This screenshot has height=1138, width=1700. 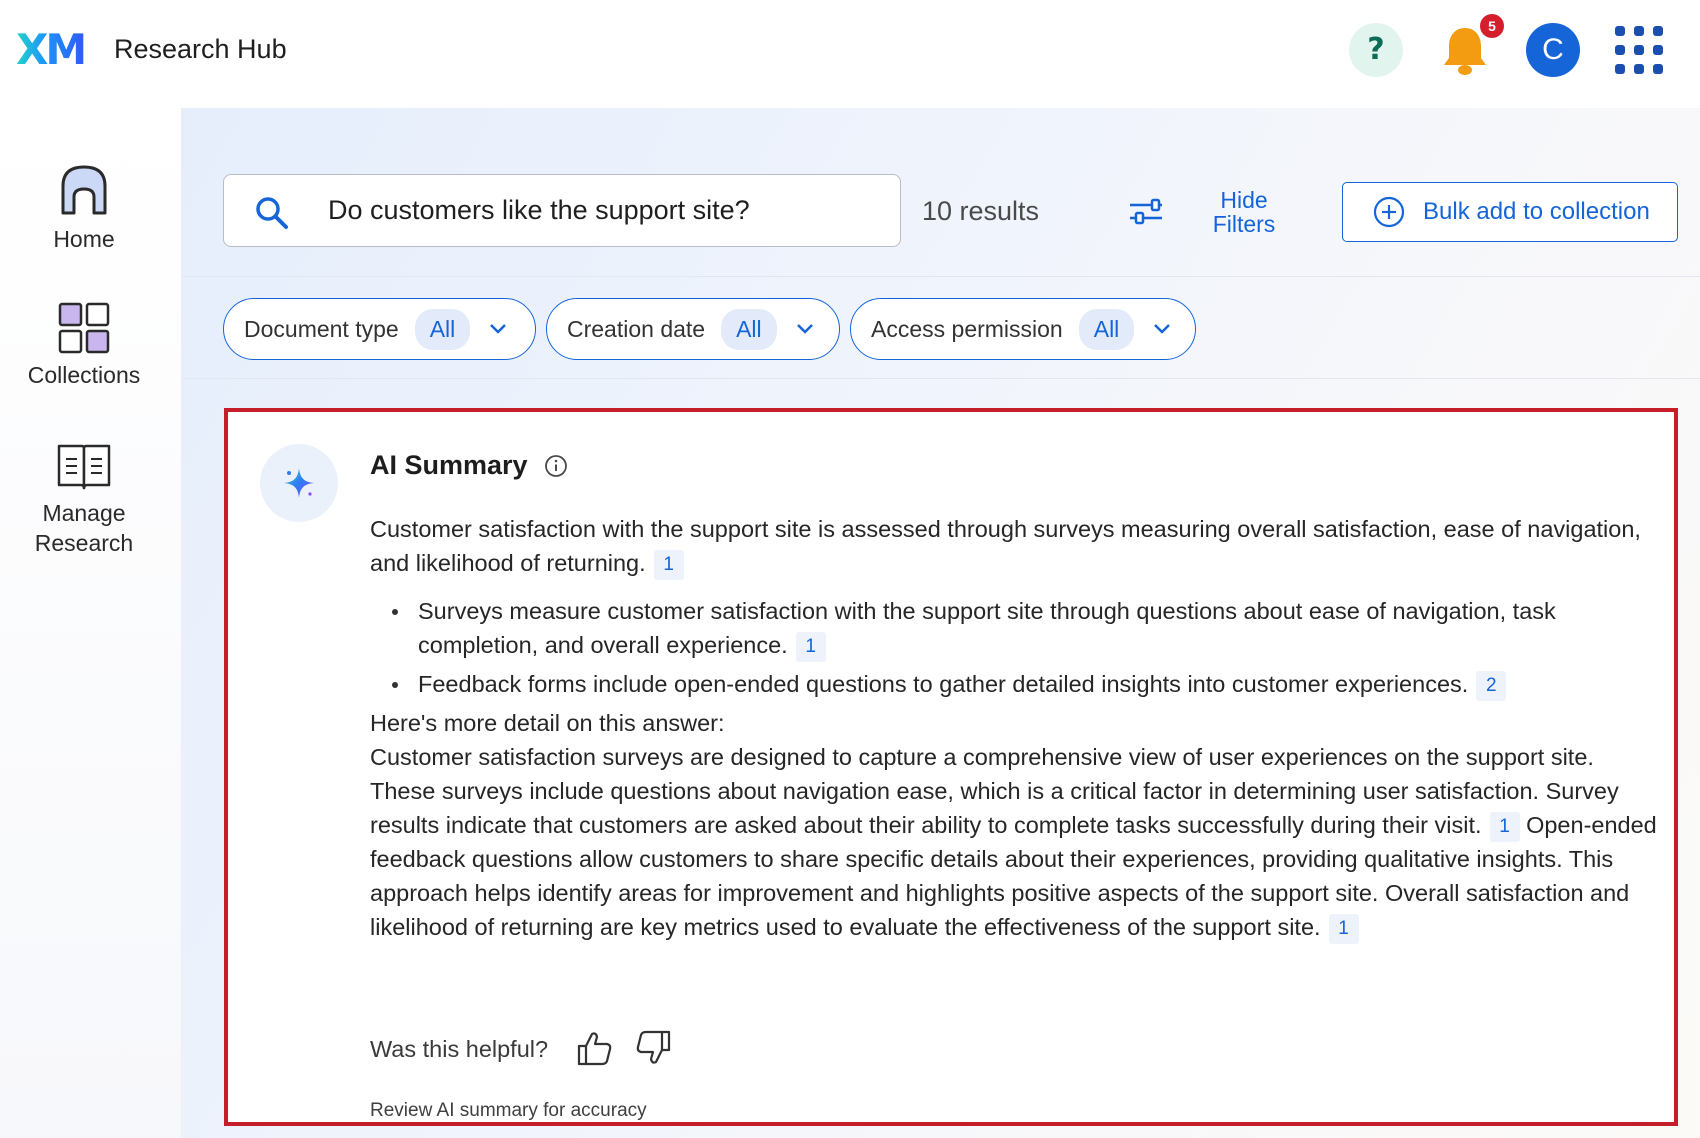 I want to click on nav-label-manage-research: Manage Research, so click(x=84, y=528).